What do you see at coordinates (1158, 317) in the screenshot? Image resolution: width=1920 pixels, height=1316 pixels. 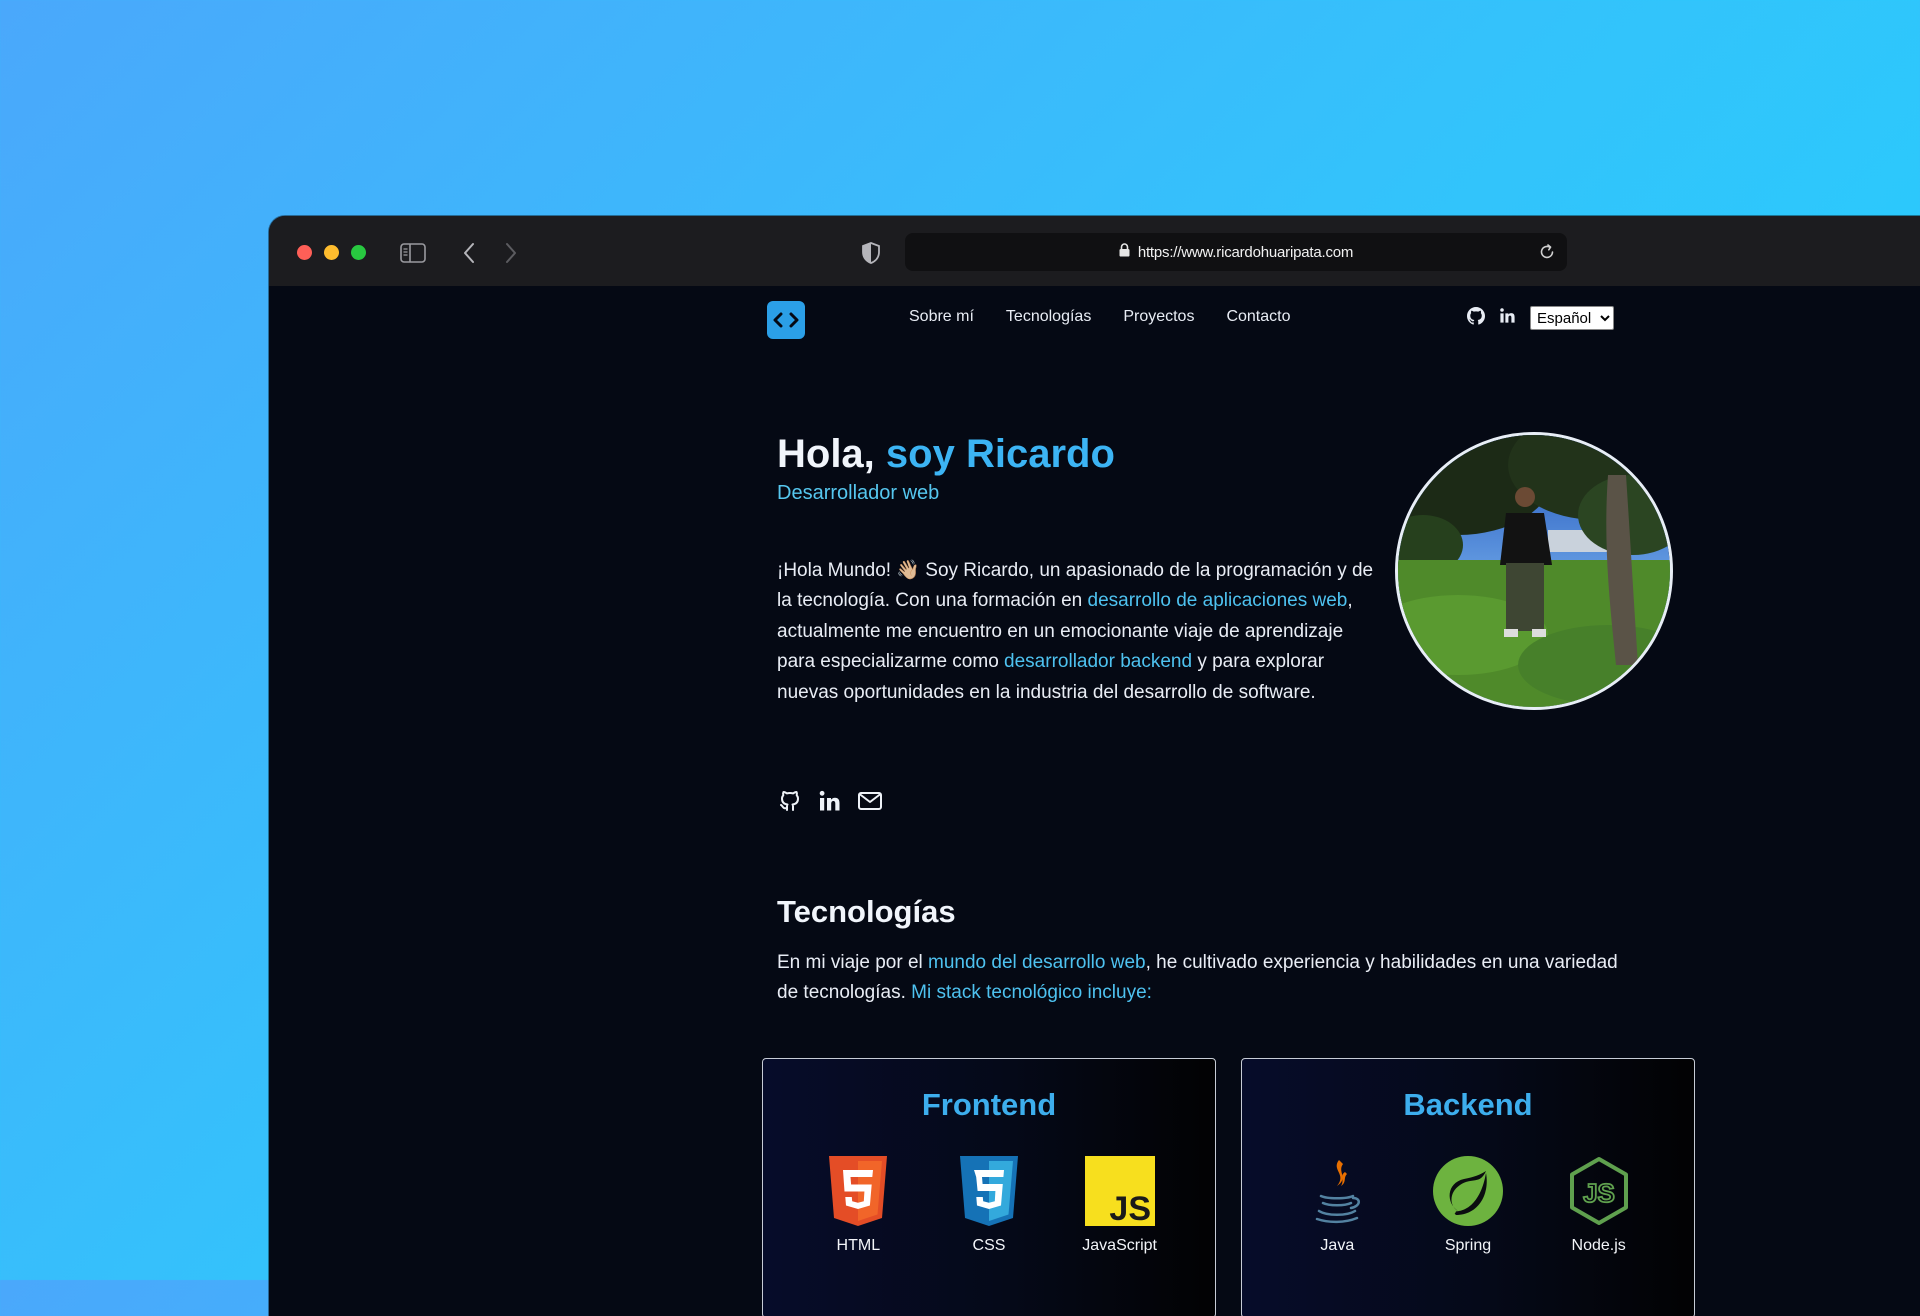 I see `nav-link-proyectos: Proyectos` at bounding box center [1158, 317].